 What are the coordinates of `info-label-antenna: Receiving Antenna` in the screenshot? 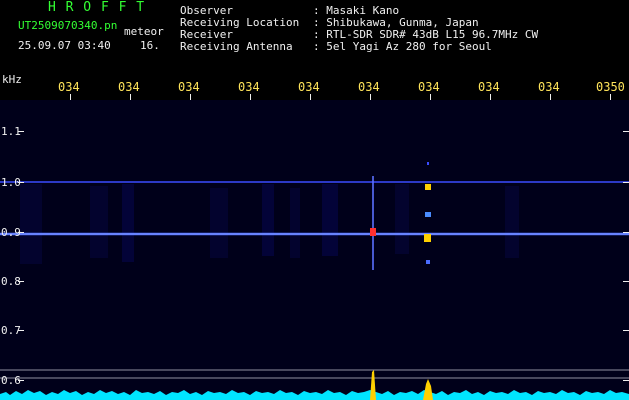 It's located at (236, 46).